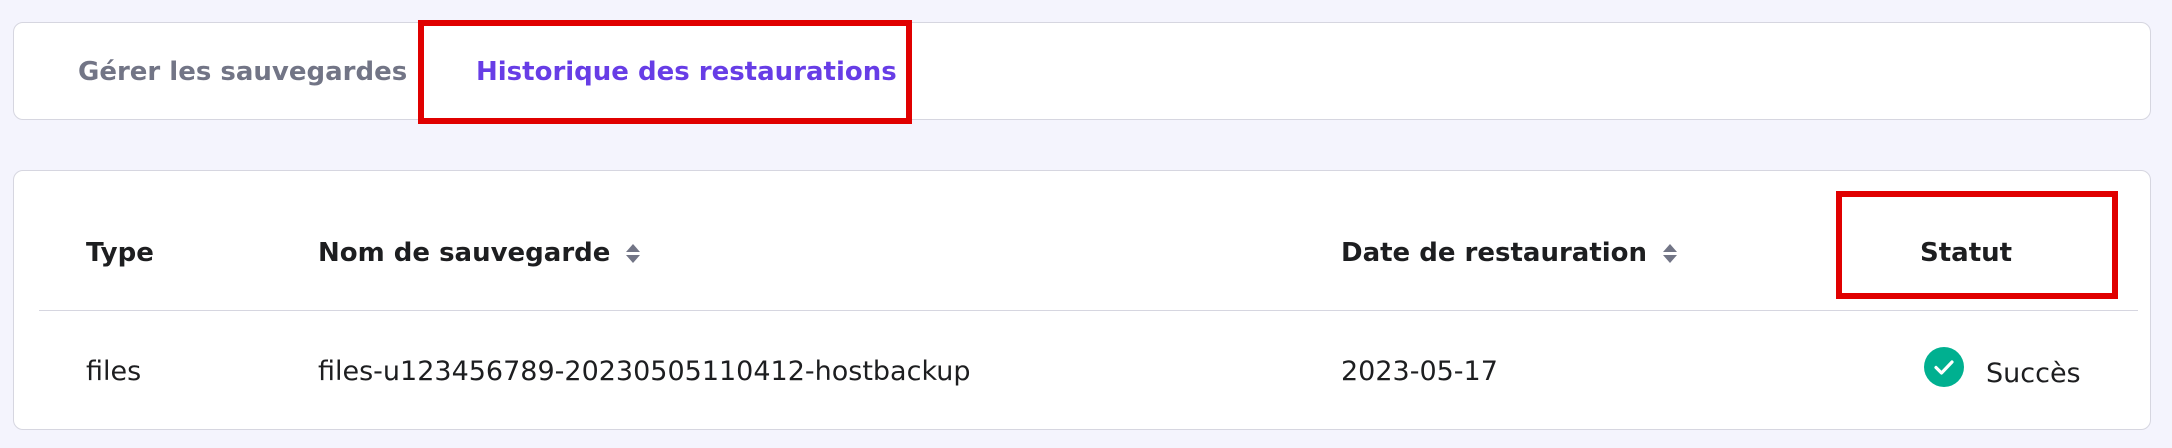 This screenshot has width=2172, height=448. I want to click on column-header-type-label: Type, so click(120, 253).